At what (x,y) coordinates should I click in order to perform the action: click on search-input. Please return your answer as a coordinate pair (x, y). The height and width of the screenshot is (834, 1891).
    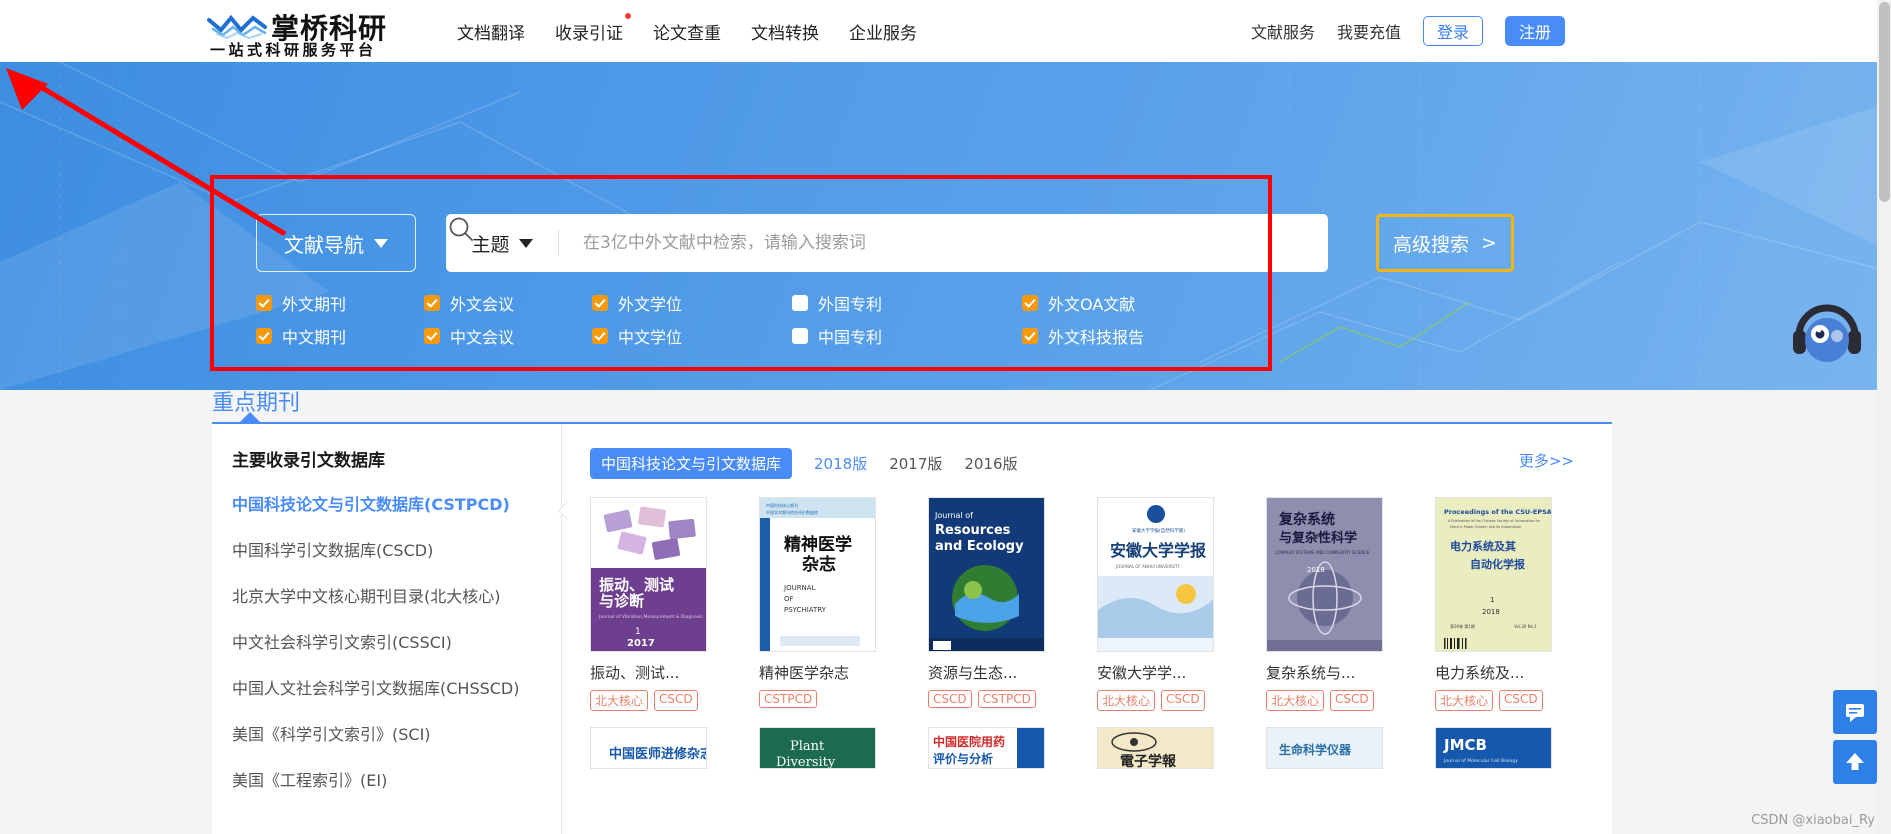
    Looking at the image, I should click on (904, 243).